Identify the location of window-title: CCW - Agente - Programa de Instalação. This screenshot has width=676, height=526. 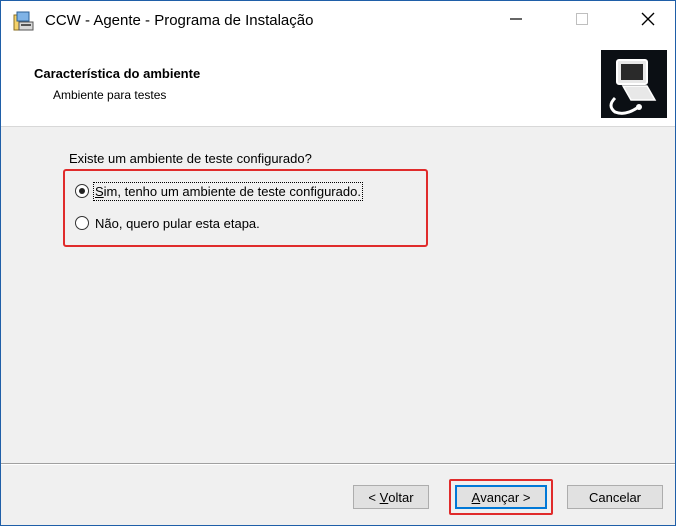
(179, 20).